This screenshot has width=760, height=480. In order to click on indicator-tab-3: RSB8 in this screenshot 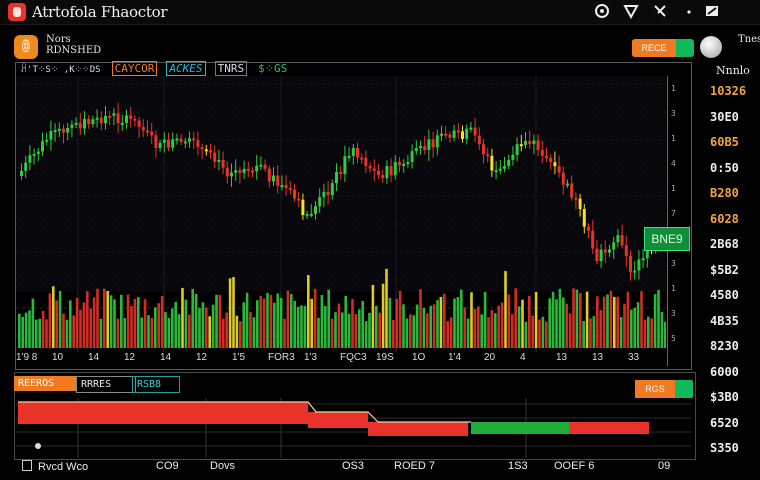, I will do `click(156, 384)`.